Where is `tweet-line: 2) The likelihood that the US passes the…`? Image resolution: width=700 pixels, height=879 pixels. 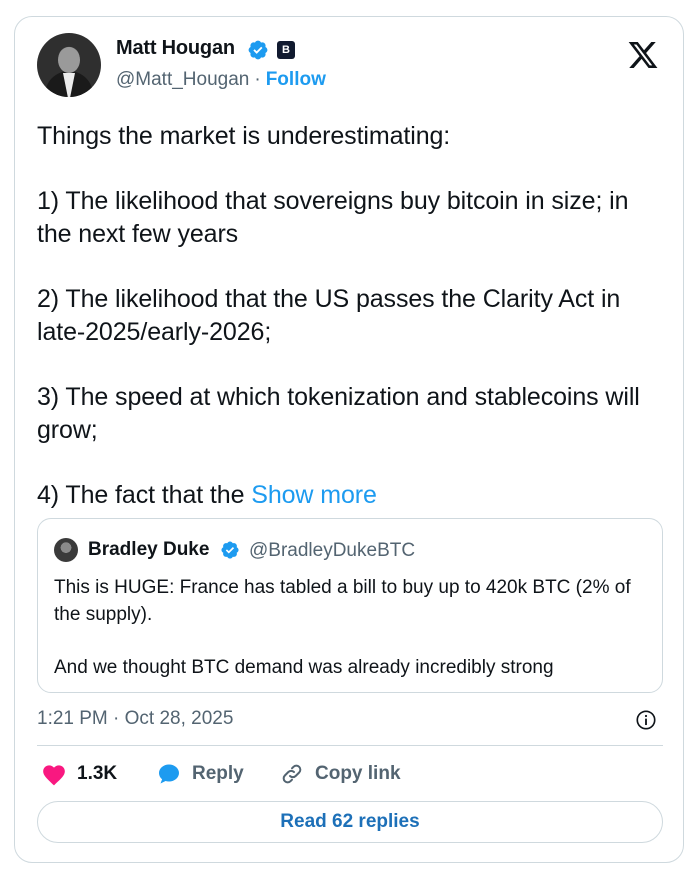
tweet-line: 2) The likelihood that the US passes the… is located at coordinates (329, 315).